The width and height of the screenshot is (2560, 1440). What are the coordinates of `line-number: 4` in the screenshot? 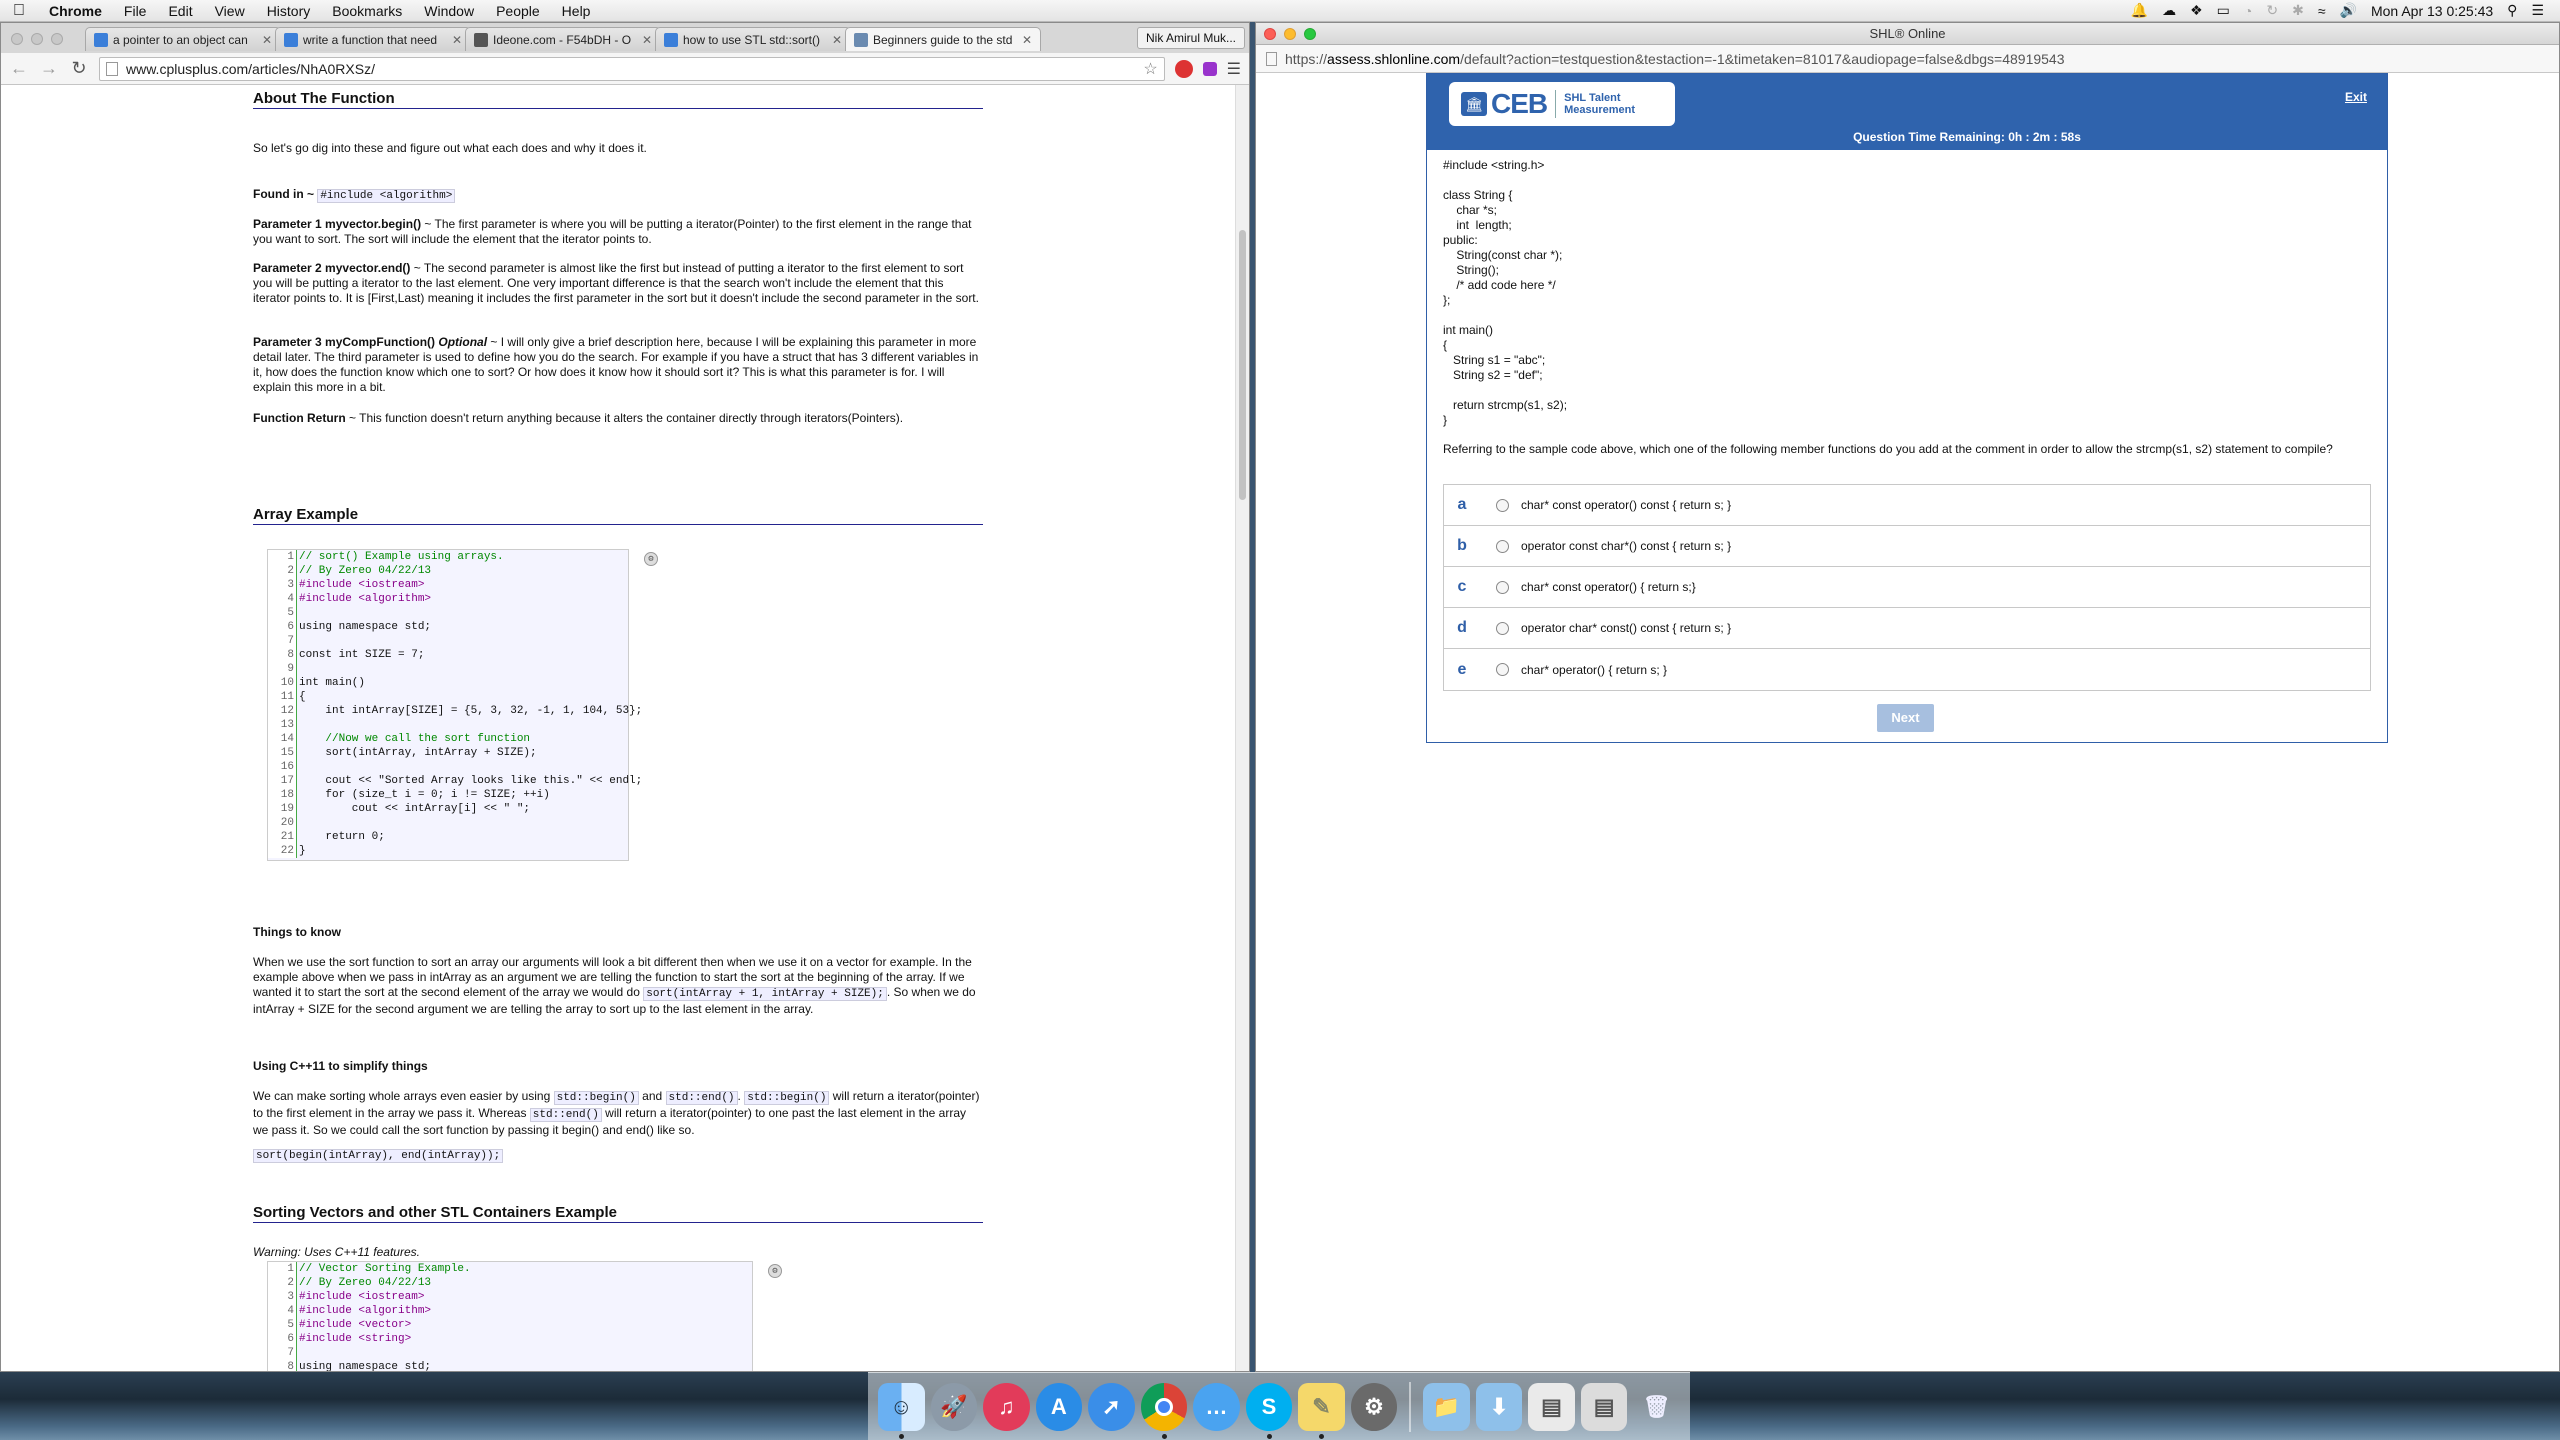 It's located at (290, 1311).